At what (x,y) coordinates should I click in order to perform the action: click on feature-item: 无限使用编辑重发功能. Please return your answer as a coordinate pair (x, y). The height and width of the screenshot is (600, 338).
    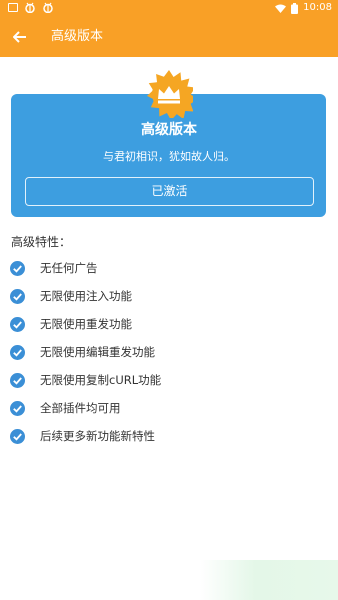
    Looking at the image, I should click on (82, 352).